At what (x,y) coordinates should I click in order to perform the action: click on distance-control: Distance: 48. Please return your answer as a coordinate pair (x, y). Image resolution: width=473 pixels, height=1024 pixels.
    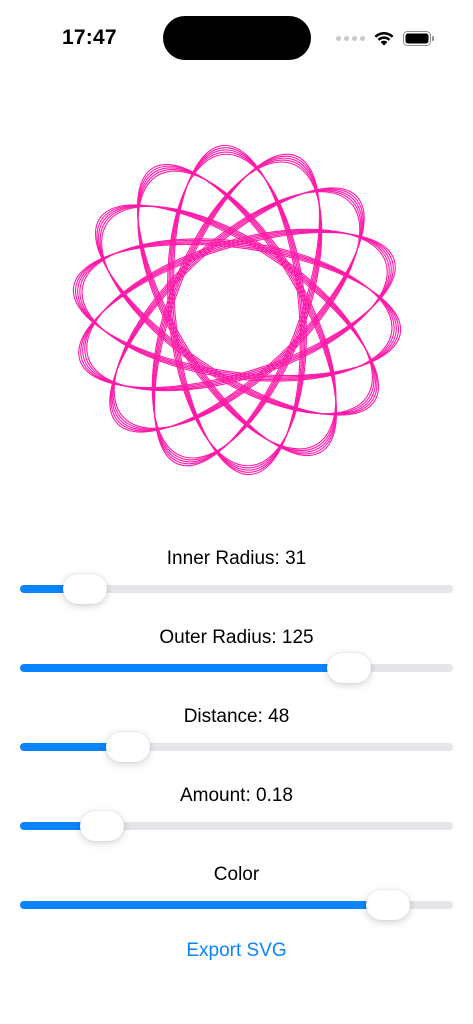
    Looking at the image, I should click on (236, 737).